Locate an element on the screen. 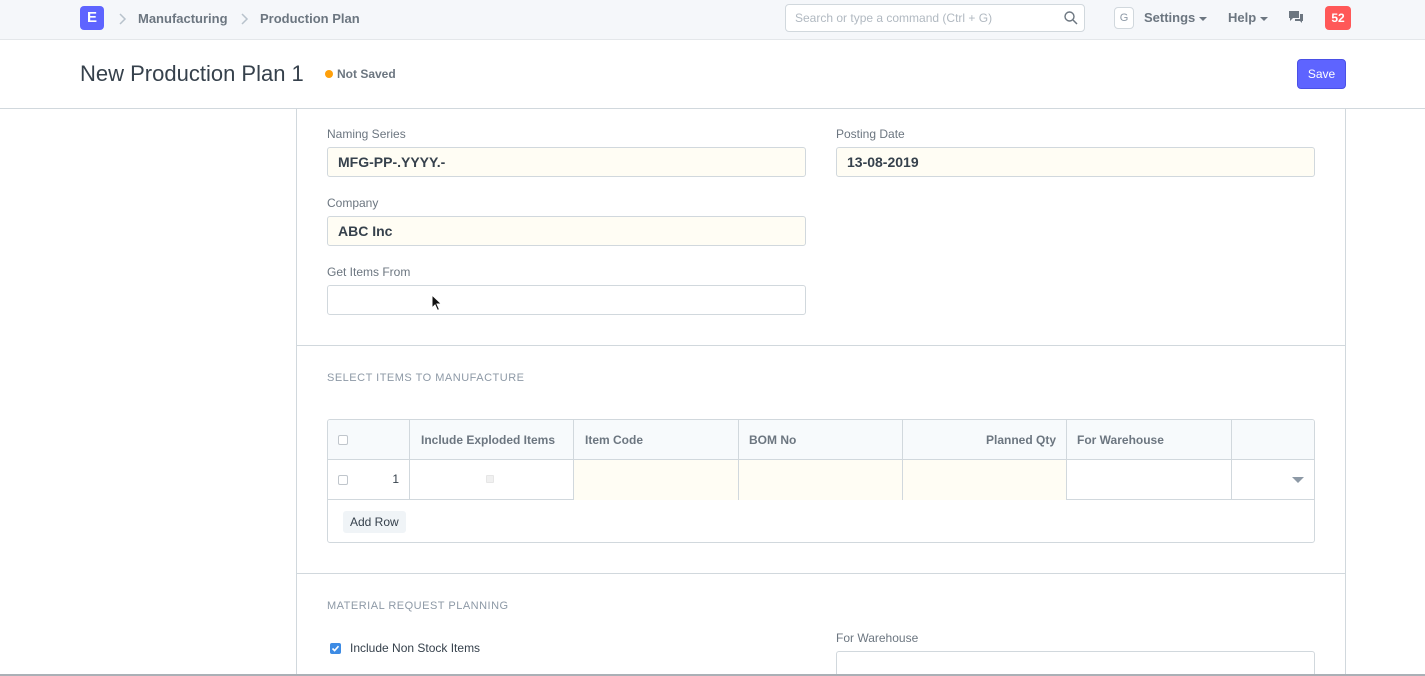  awesome-bar is located at coordinates (935, 18).